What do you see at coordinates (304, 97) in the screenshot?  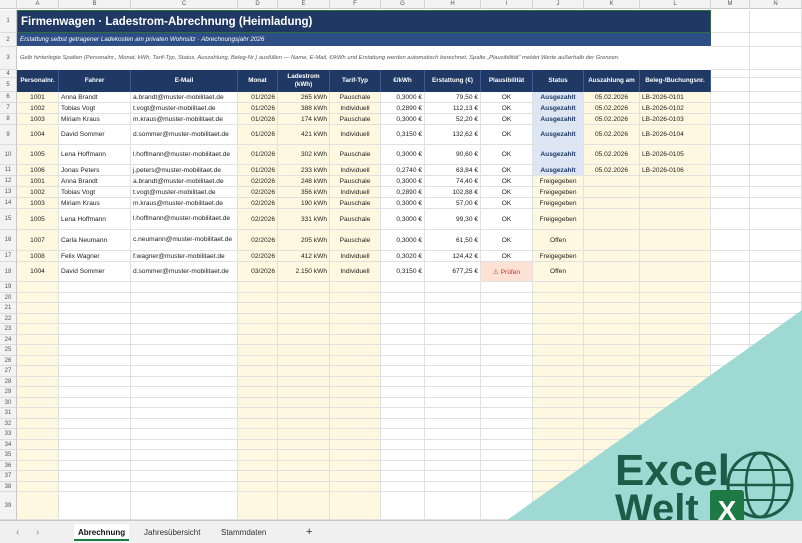 I see `cell-ladestrom: 265 kWh` at bounding box center [304, 97].